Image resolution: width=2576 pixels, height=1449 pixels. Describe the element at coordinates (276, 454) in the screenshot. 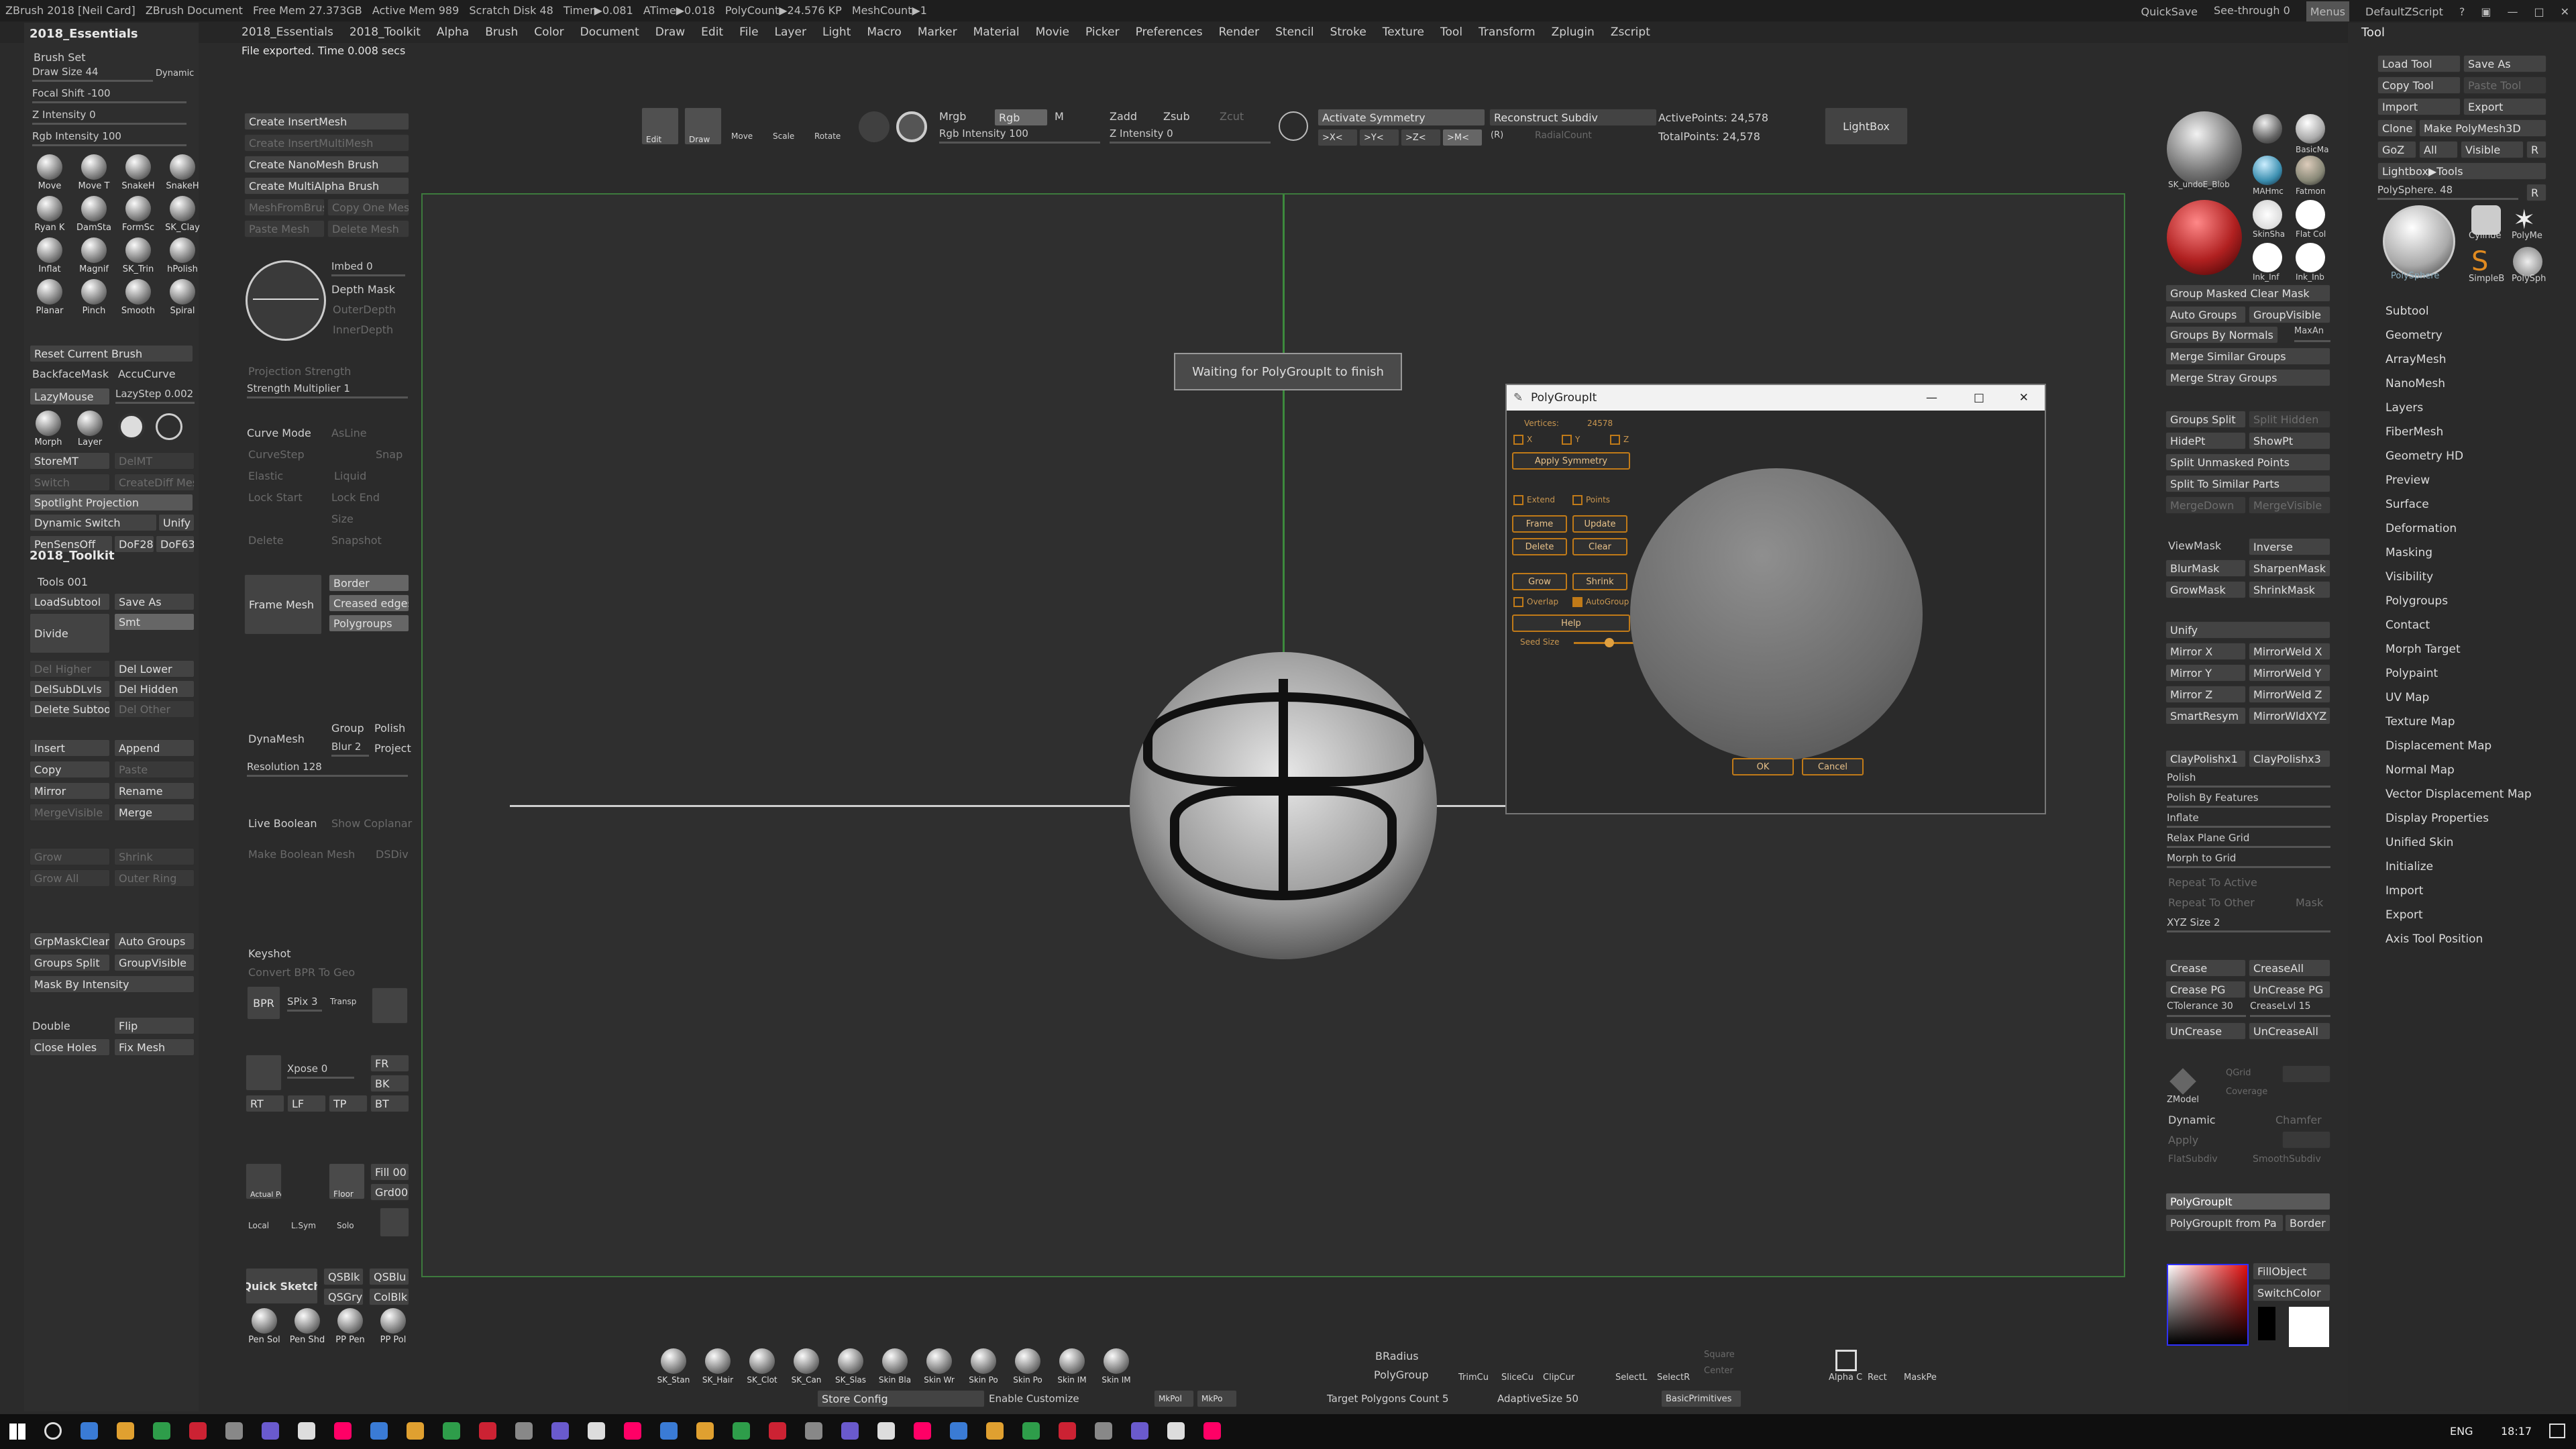

I see `curve-step-slider: CurveStep` at that location.